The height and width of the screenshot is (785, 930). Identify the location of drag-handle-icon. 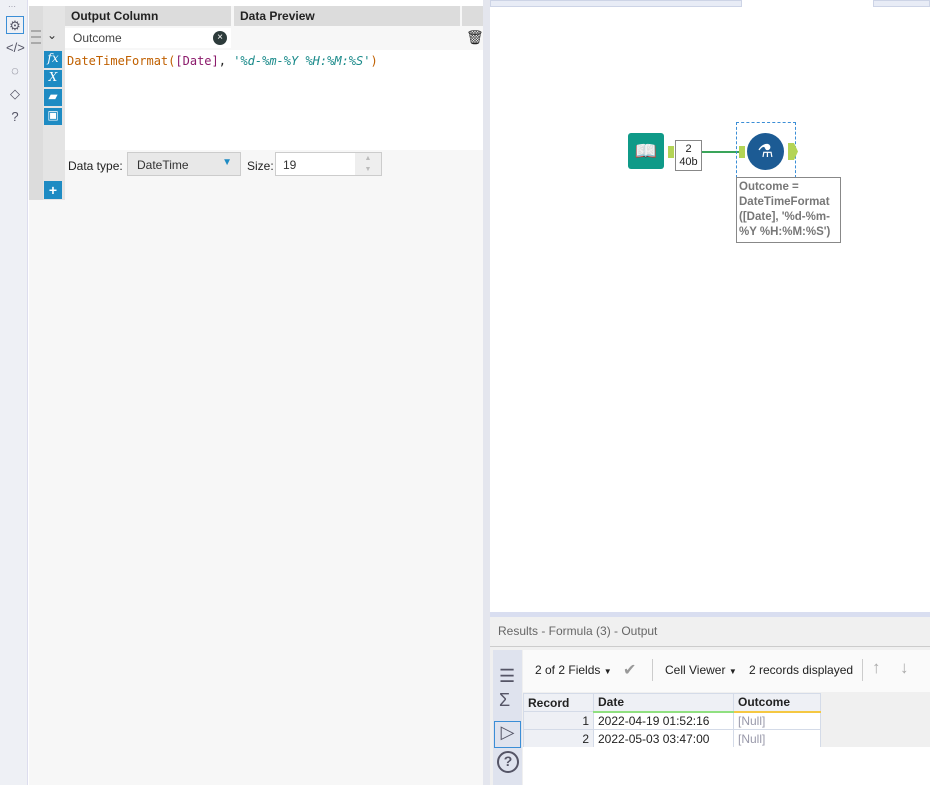
(36, 37).